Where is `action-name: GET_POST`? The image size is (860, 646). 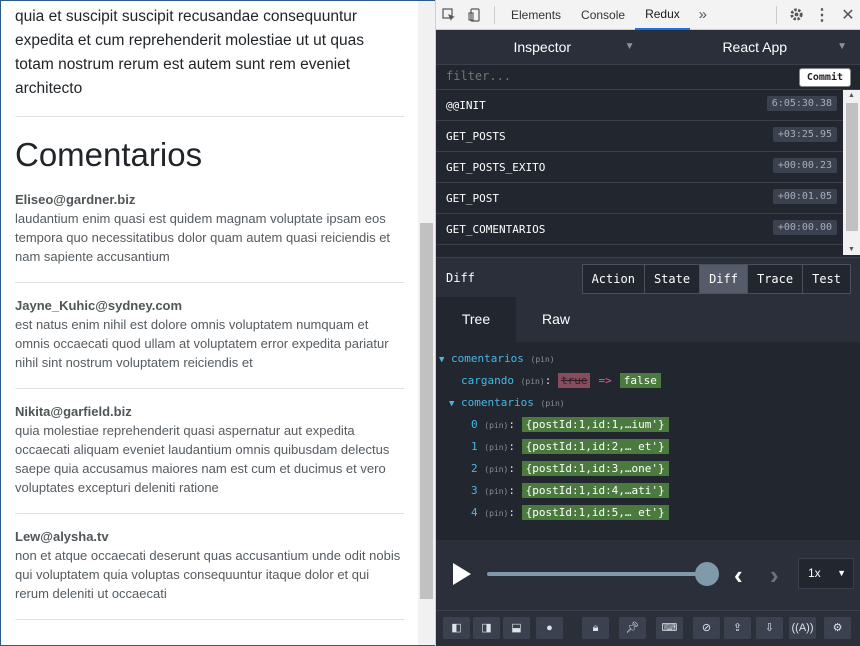
action-name: GET_POST is located at coordinates (472, 198).